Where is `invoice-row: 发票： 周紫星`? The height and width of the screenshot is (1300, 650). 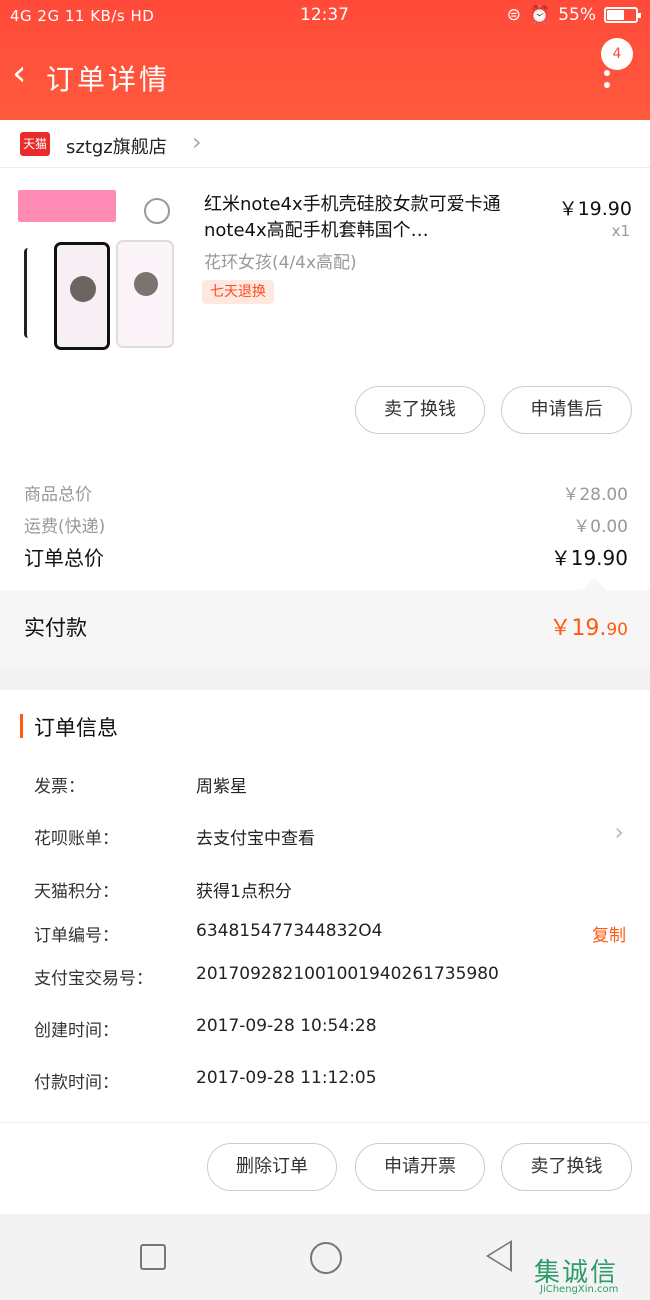 invoice-row: 发票： 周紫星 is located at coordinates (332, 787).